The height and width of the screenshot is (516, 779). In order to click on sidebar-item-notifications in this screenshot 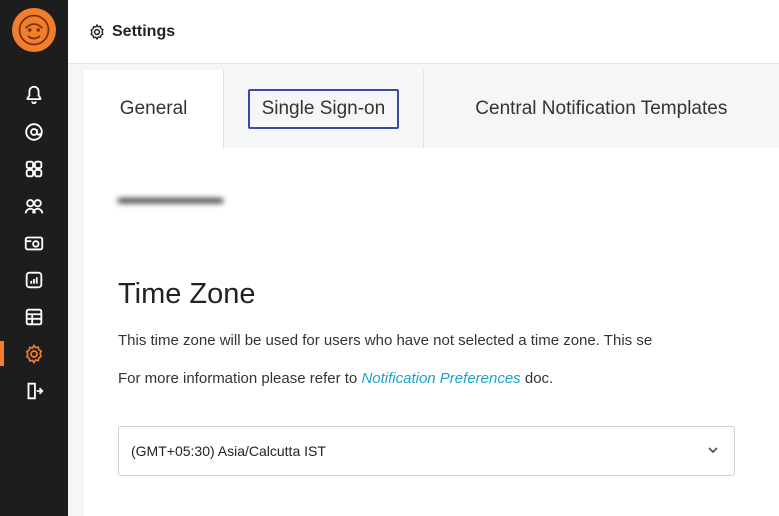, I will do `click(34, 94)`.